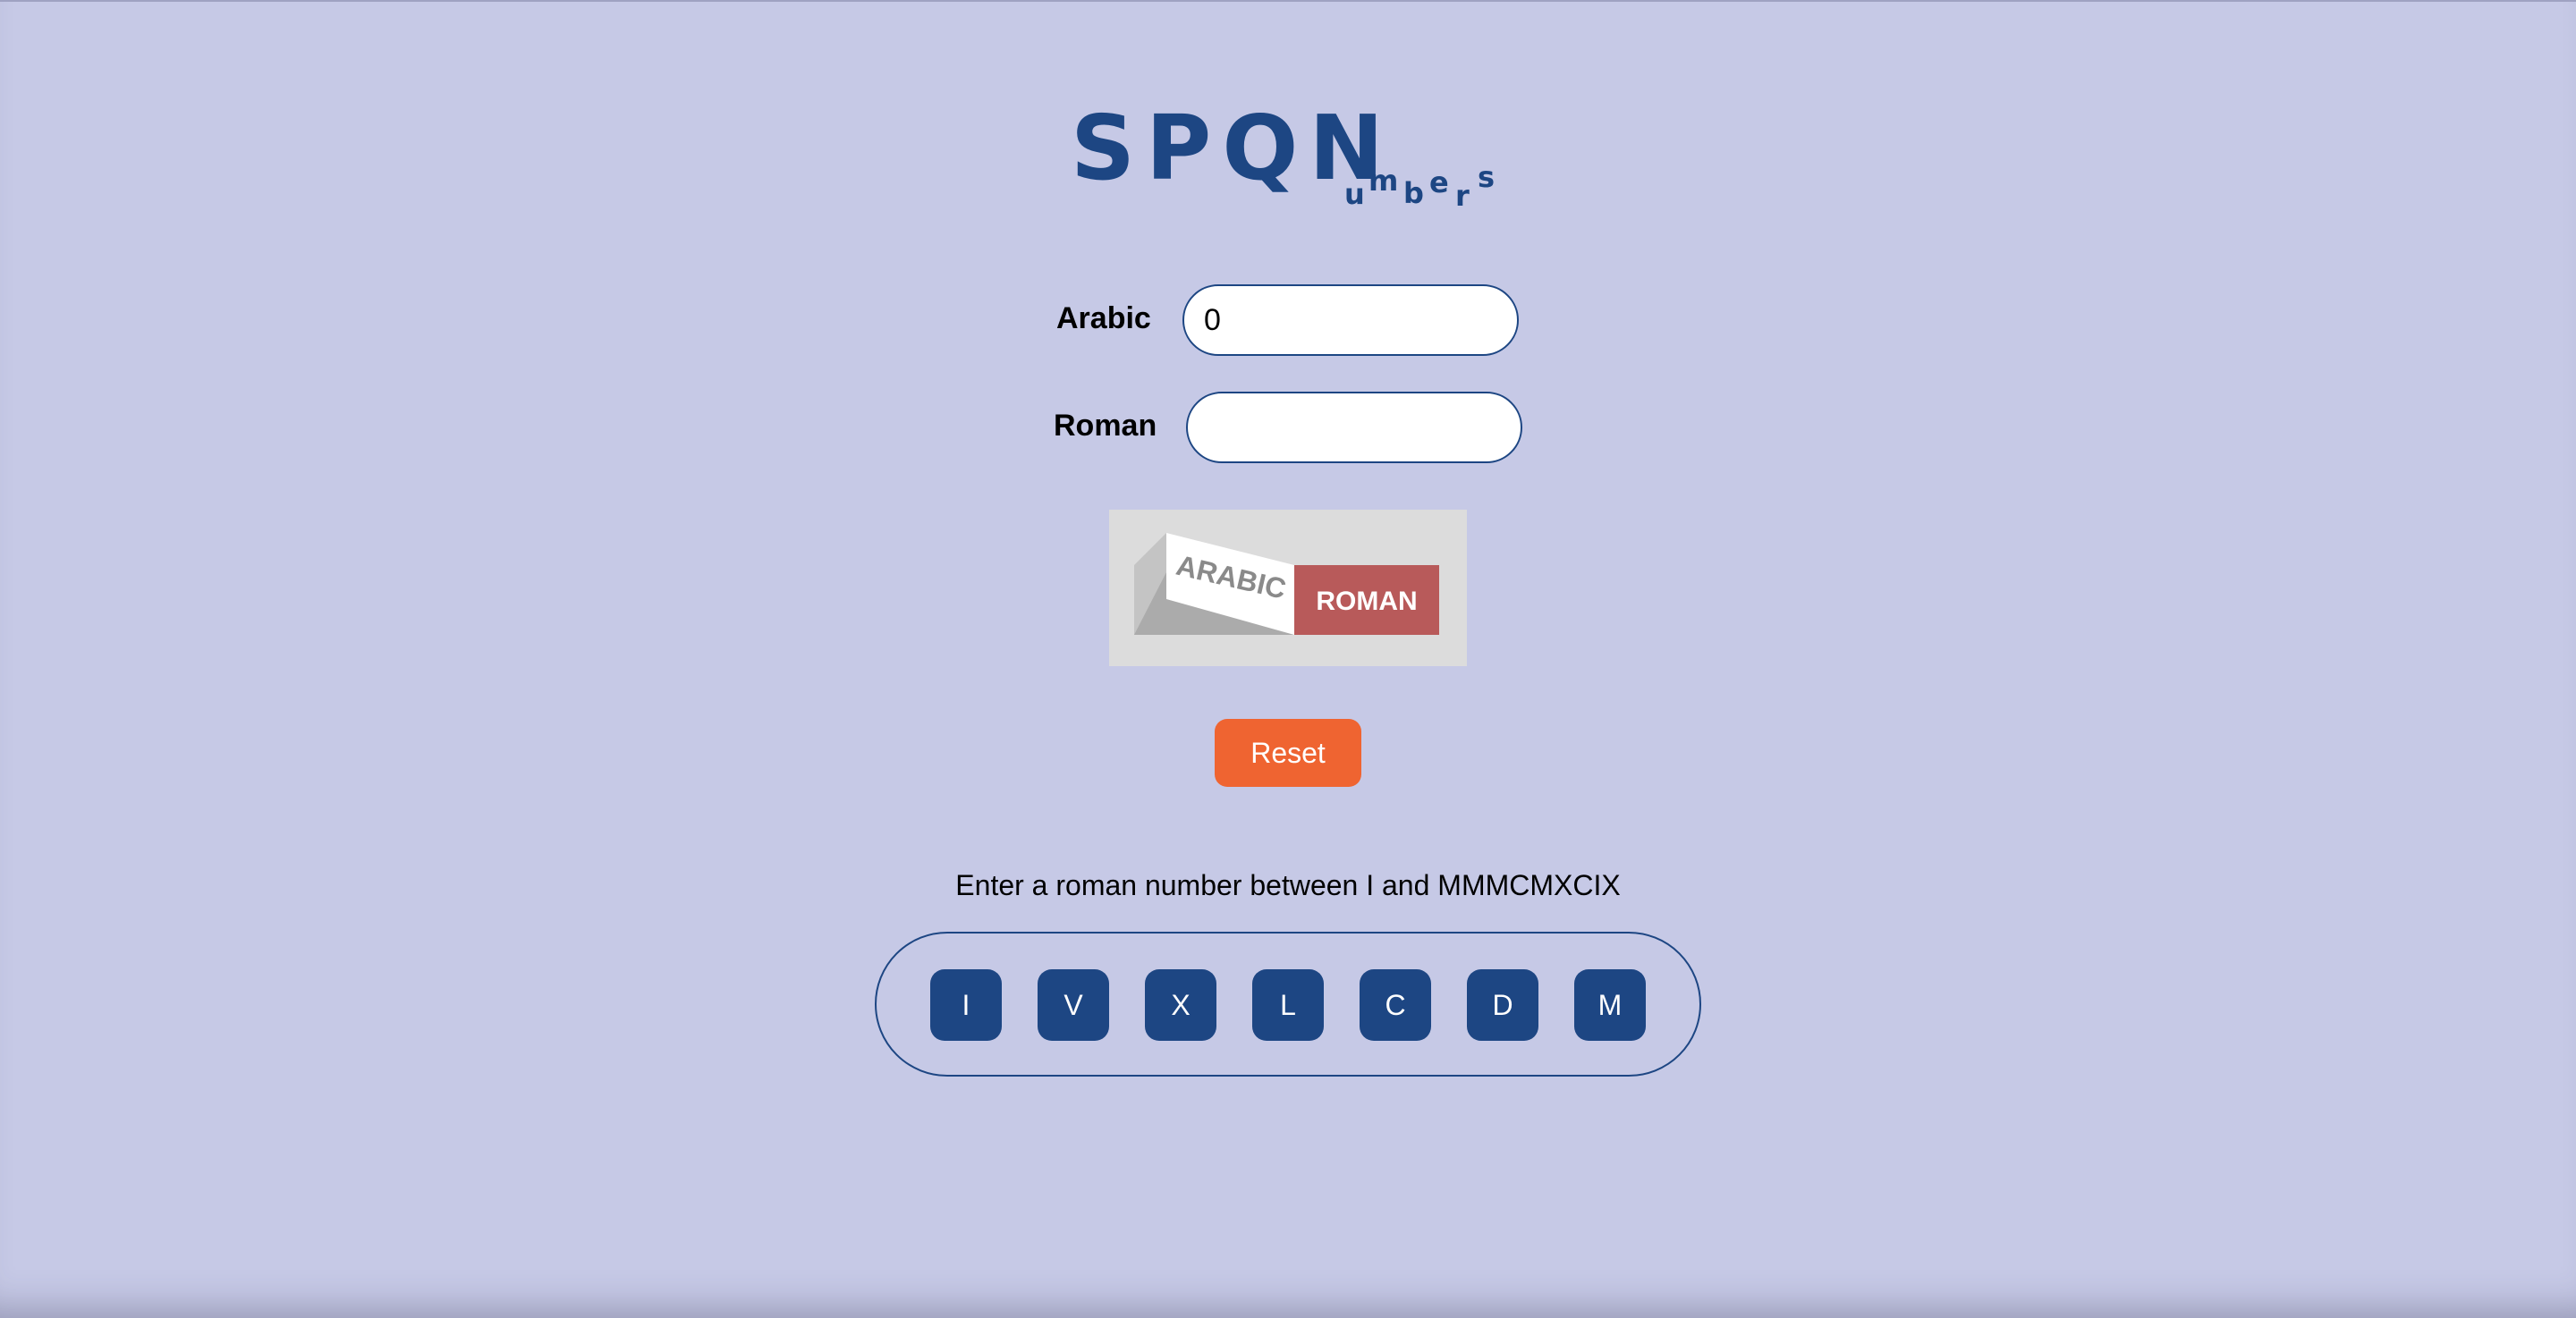 Image resolution: width=2576 pixels, height=1318 pixels. What do you see at coordinates (1395, 1005) in the screenshot?
I see `key-c: C` at bounding box center [1395, 1005].